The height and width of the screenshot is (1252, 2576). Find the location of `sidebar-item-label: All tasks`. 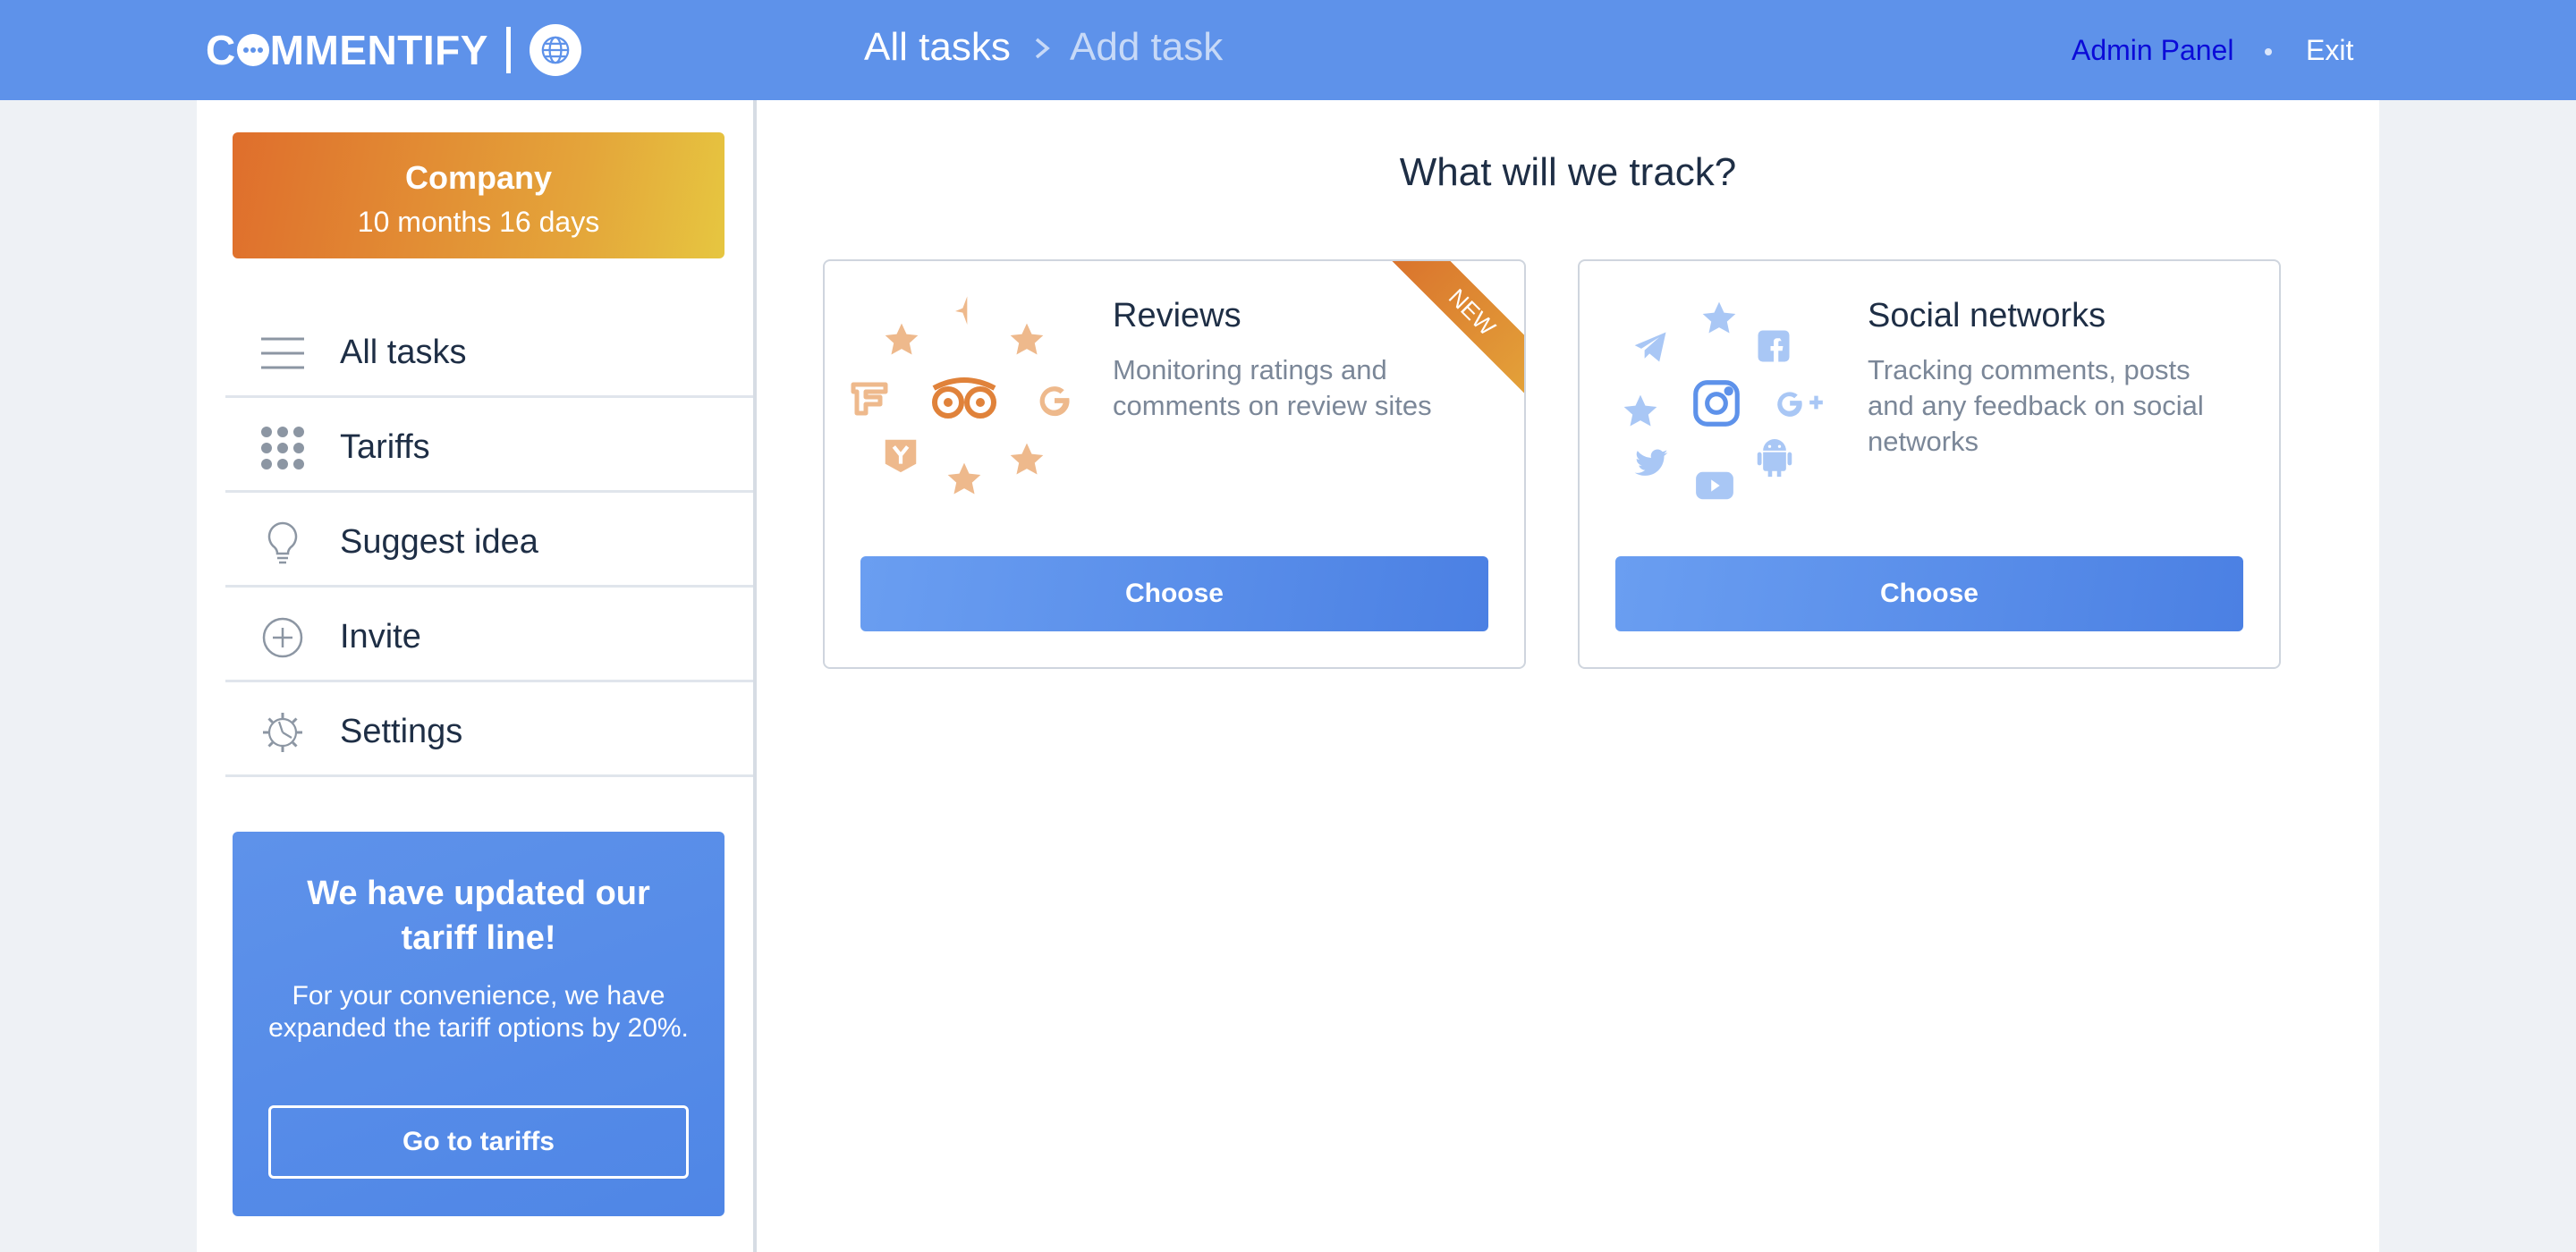

sidebar-item-label: All tasks is located at coordinates (403, 352).